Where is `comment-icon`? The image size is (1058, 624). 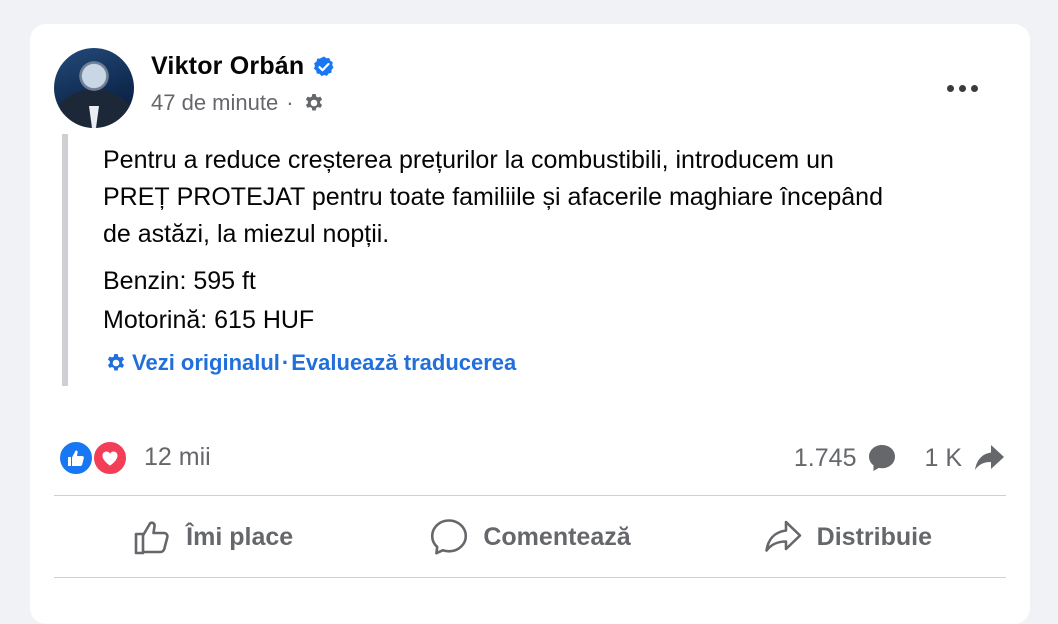 comment-icon is located at coordinates (449, 537).